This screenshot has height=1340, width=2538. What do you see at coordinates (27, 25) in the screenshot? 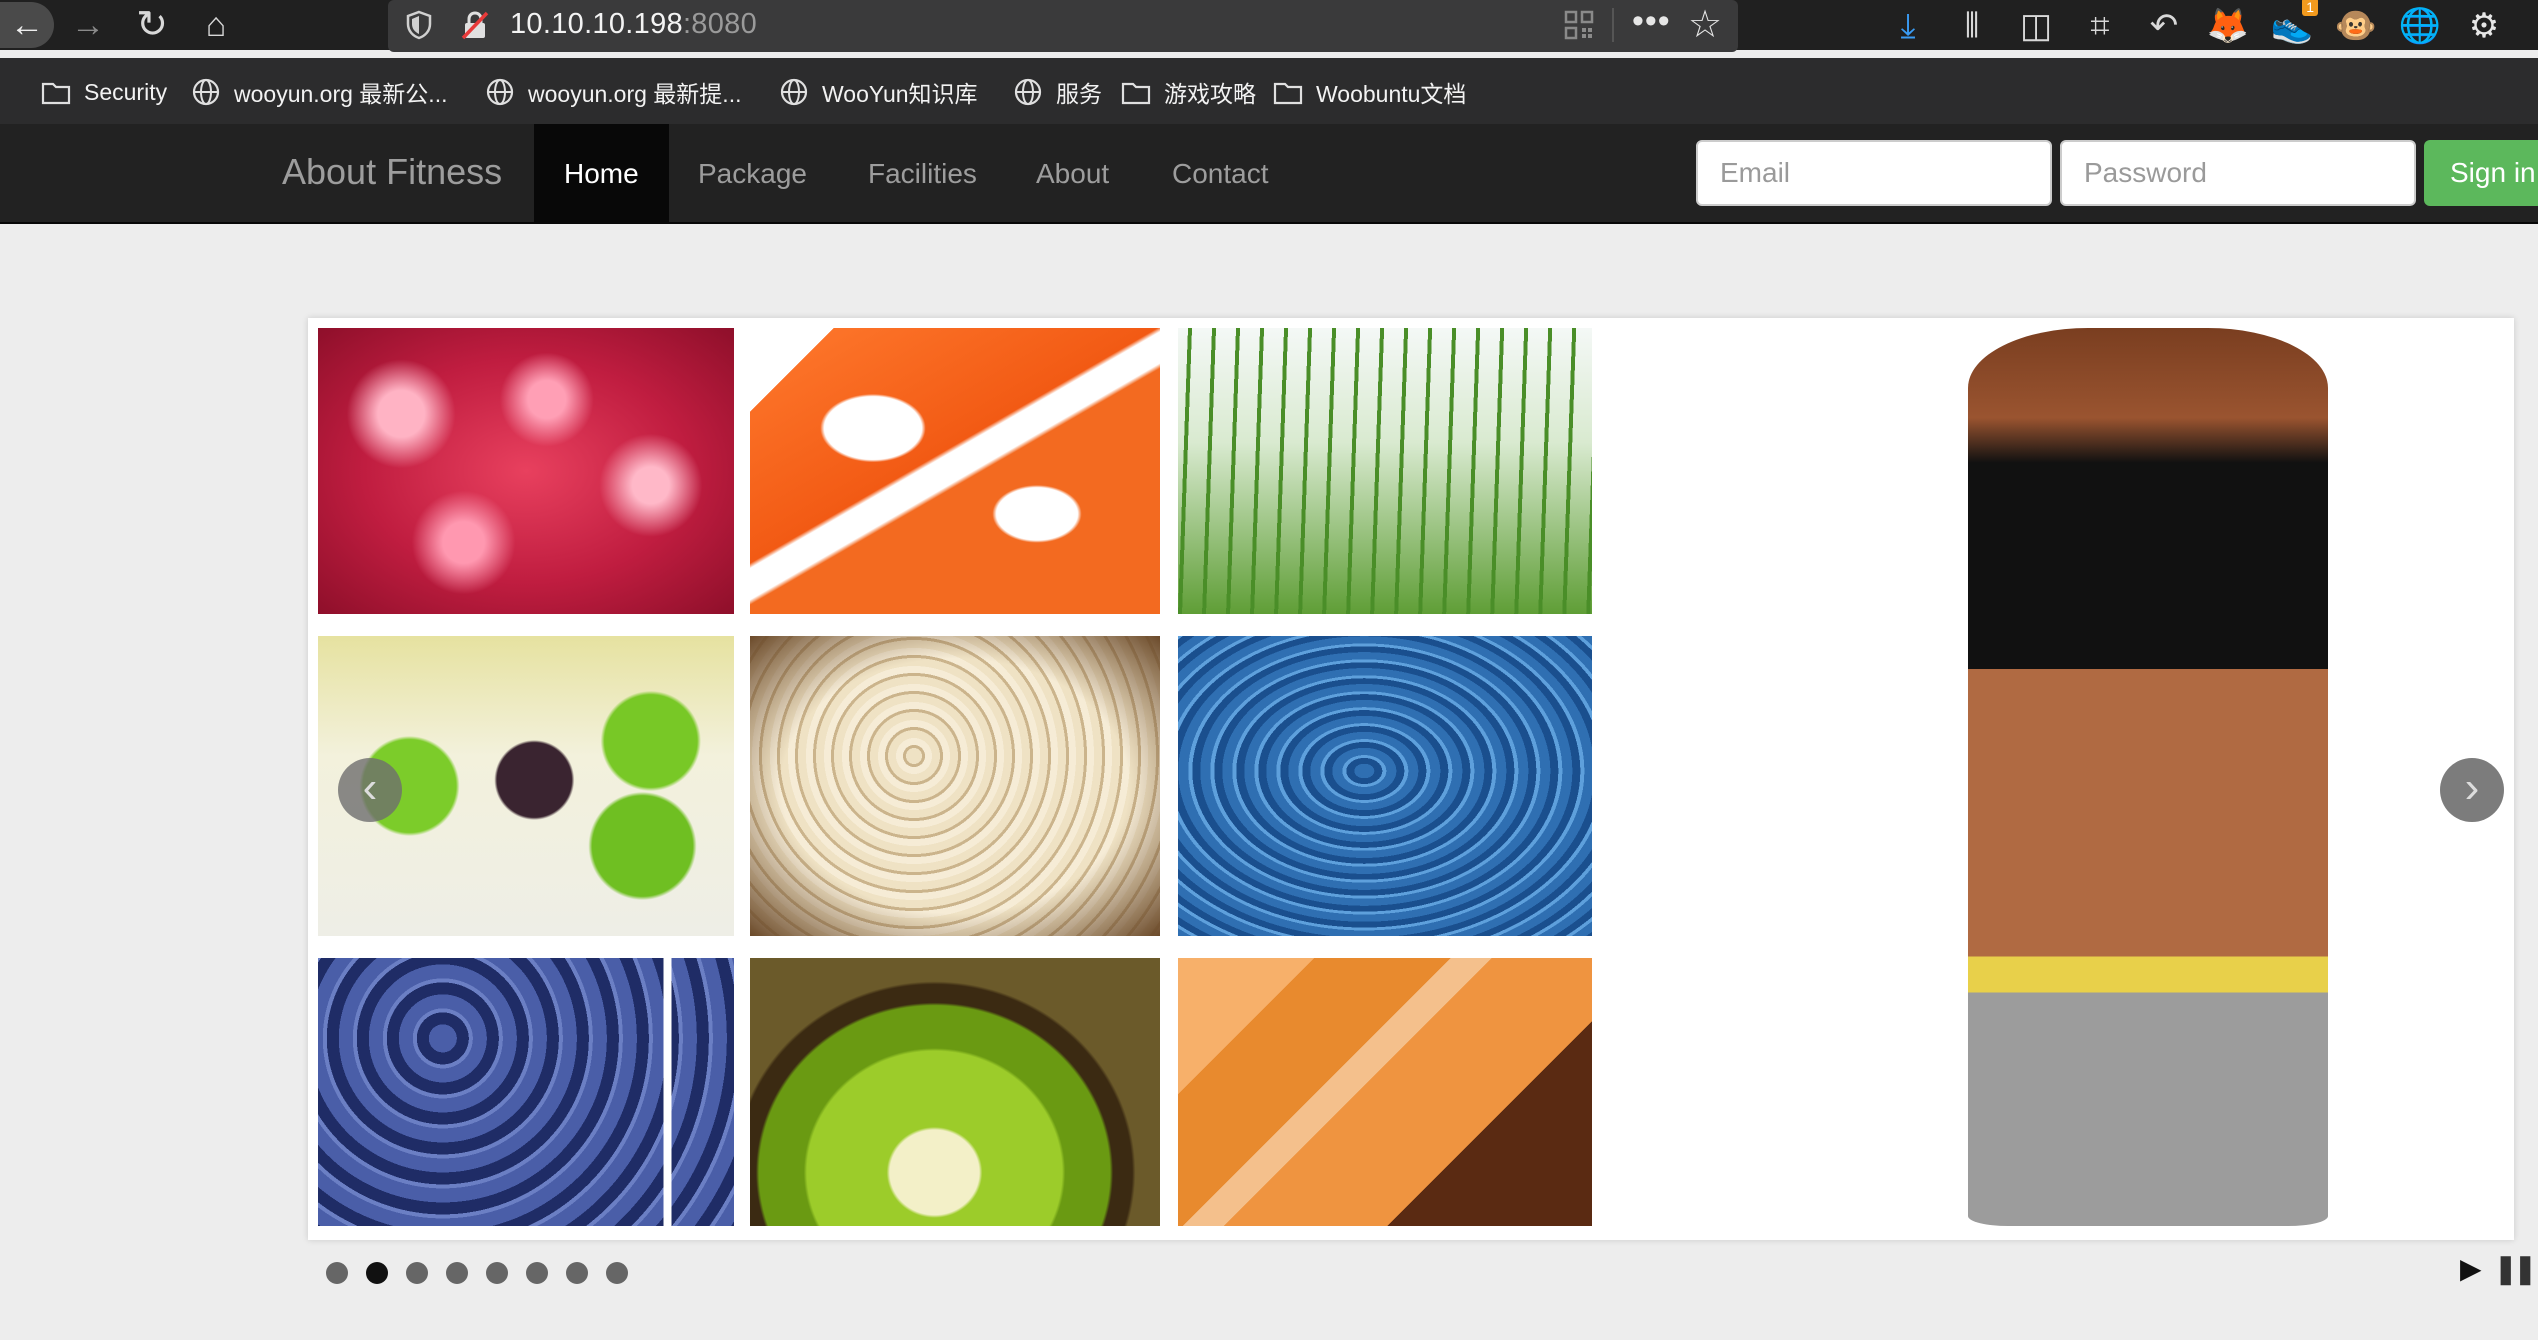
I see `back-button: ←` at bounding box center [27, 25].